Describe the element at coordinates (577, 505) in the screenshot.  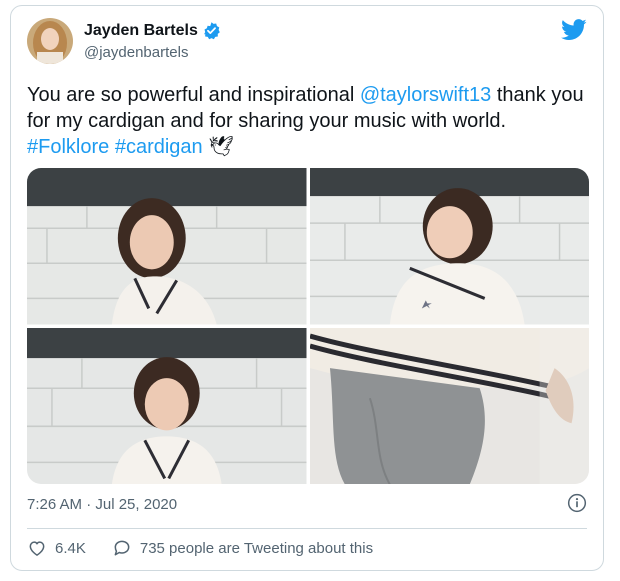
I see `info-icon` at that location.